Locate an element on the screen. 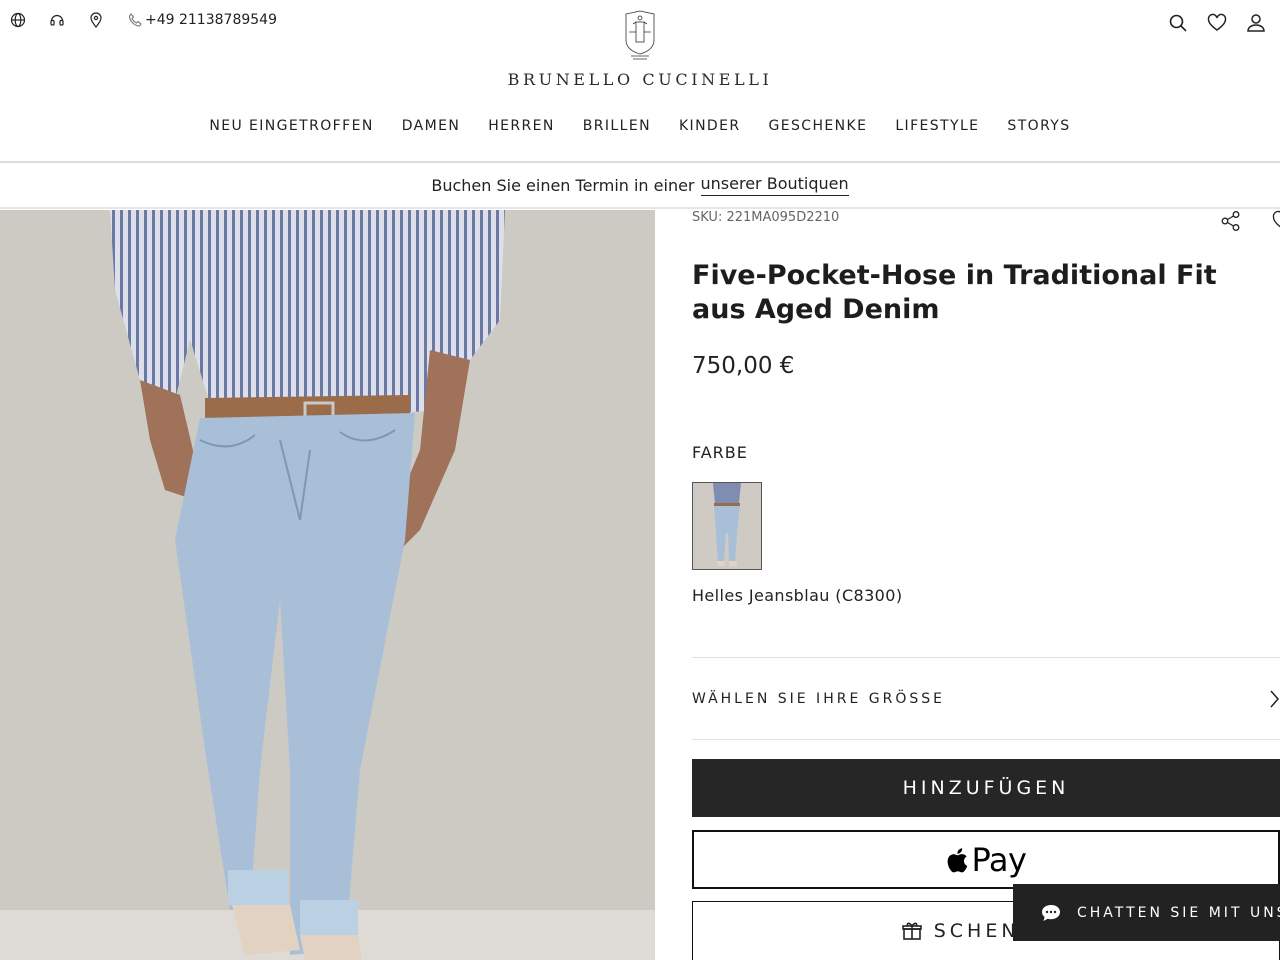  user-icon is located at coordinates (1256, 23).